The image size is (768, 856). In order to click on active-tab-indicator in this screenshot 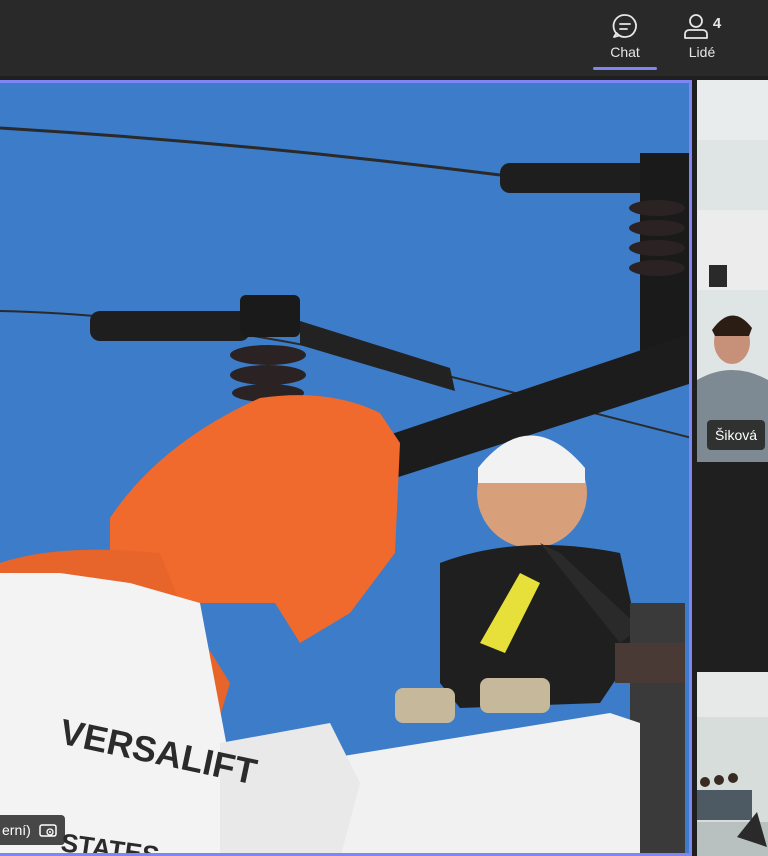, I will do `click(625, 68)`.